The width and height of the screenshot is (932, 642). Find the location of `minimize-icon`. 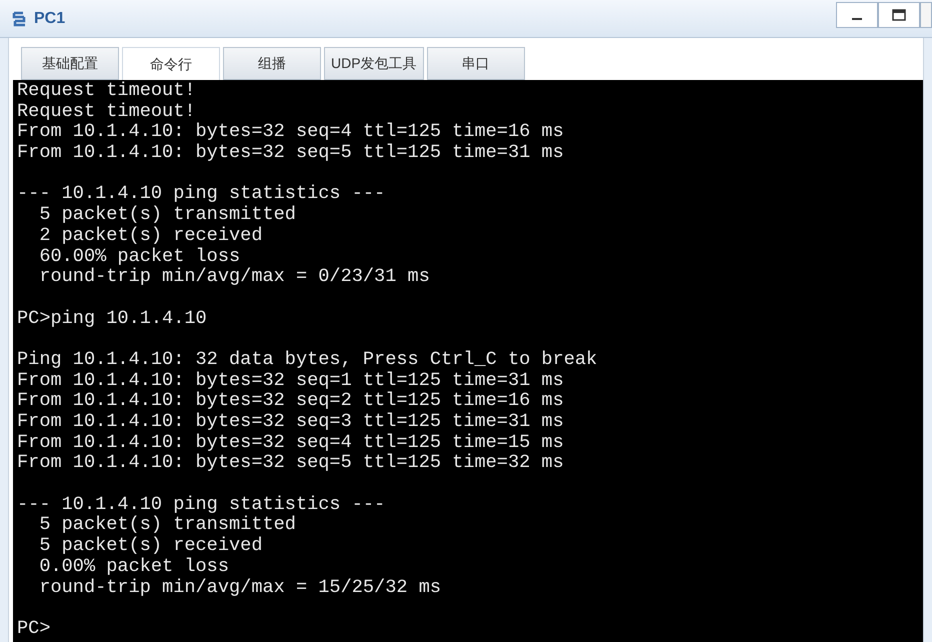

minimize-icon is located at coordinates (857, 19).